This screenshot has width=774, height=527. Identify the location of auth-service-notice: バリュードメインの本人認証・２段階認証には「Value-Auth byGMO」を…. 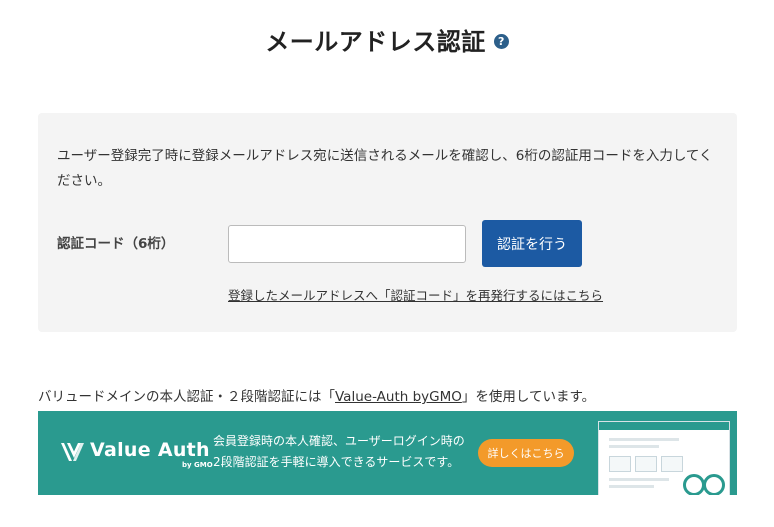
(316, 395).